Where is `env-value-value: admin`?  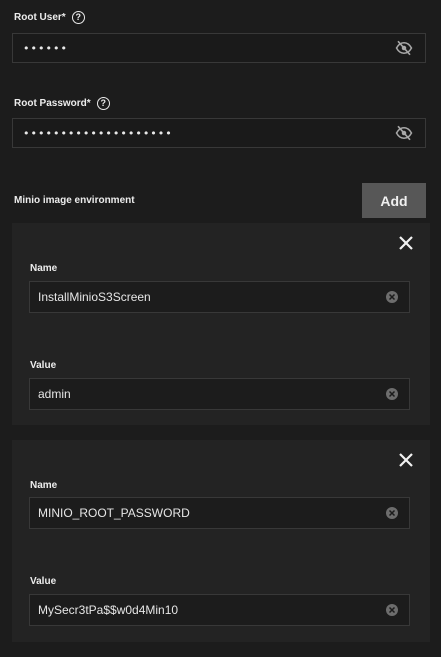 env-value-value: admin is located at coordinates (54, 394).